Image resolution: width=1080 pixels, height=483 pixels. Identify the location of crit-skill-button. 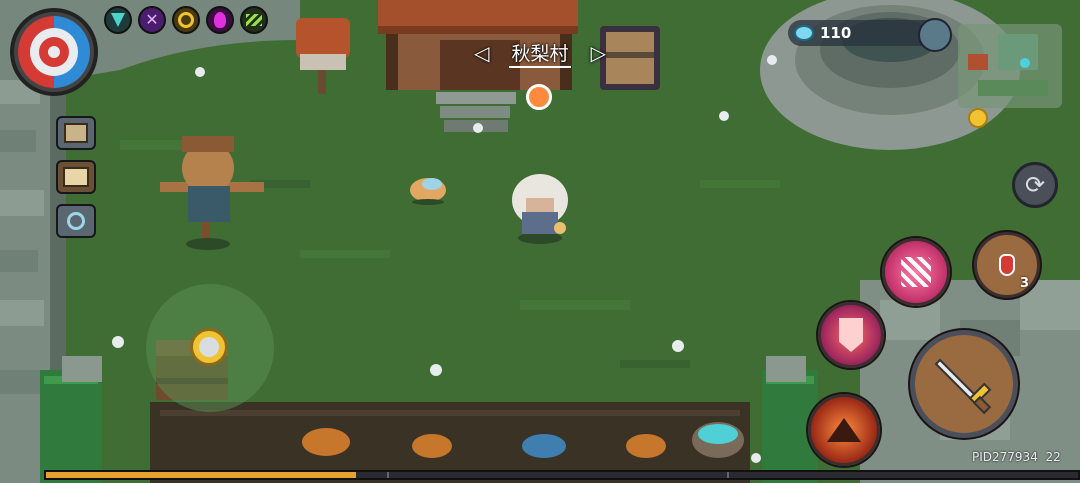
(916, 272).